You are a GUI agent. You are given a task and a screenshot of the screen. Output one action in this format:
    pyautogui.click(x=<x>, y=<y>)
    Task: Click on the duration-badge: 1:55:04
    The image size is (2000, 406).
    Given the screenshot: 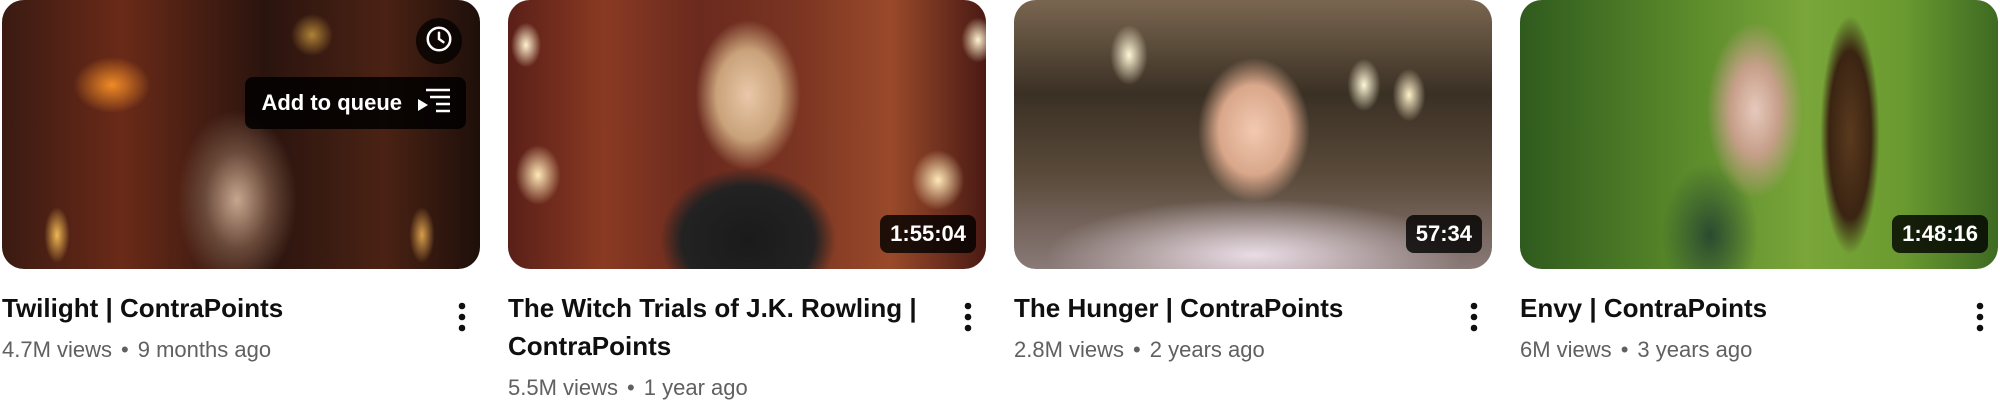 What is the action you would take?
    pyautogui.click(x=928, y=234)
    